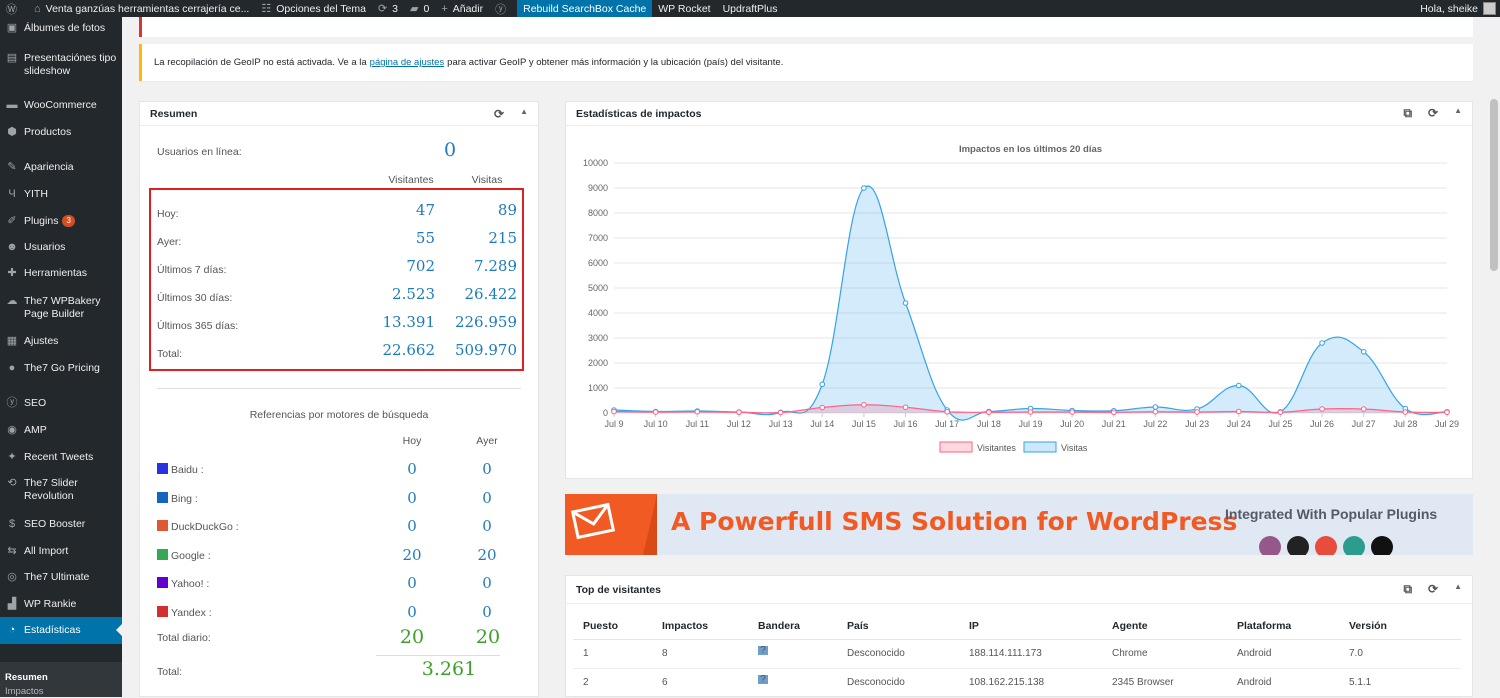  What do you see at coordinates (61, 247) in the screenshot?
I see `sidebar-item-usuarios: ☻ Usuarios` at bounding box center [61, 247].